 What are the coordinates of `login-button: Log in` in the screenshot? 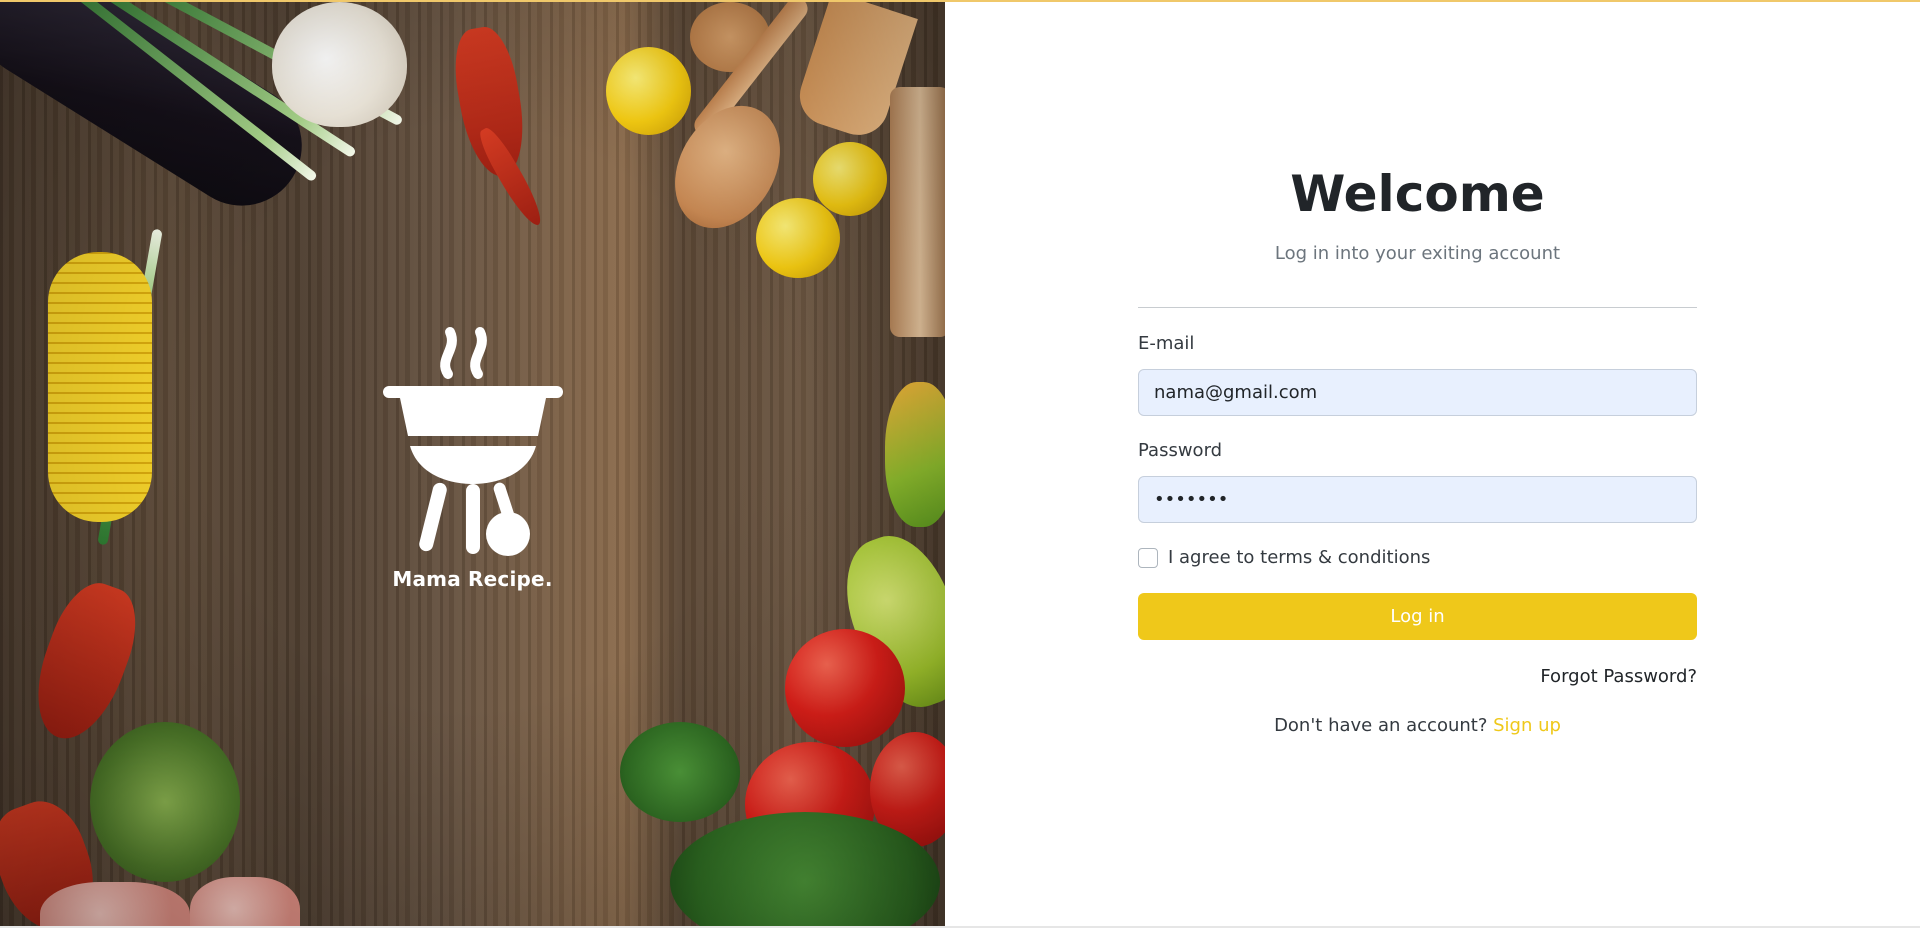 It's located at (1417, 616).